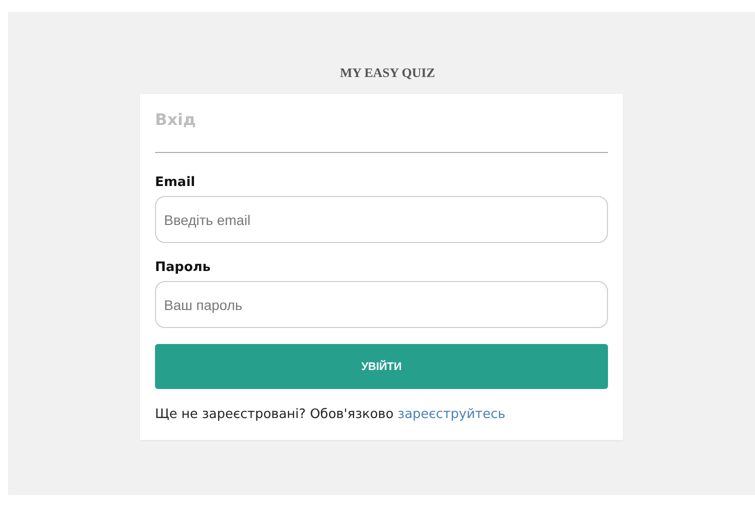 The height and width of the screenshot is (524, 755). I want to click on field-label: Email, so click(175, 182).